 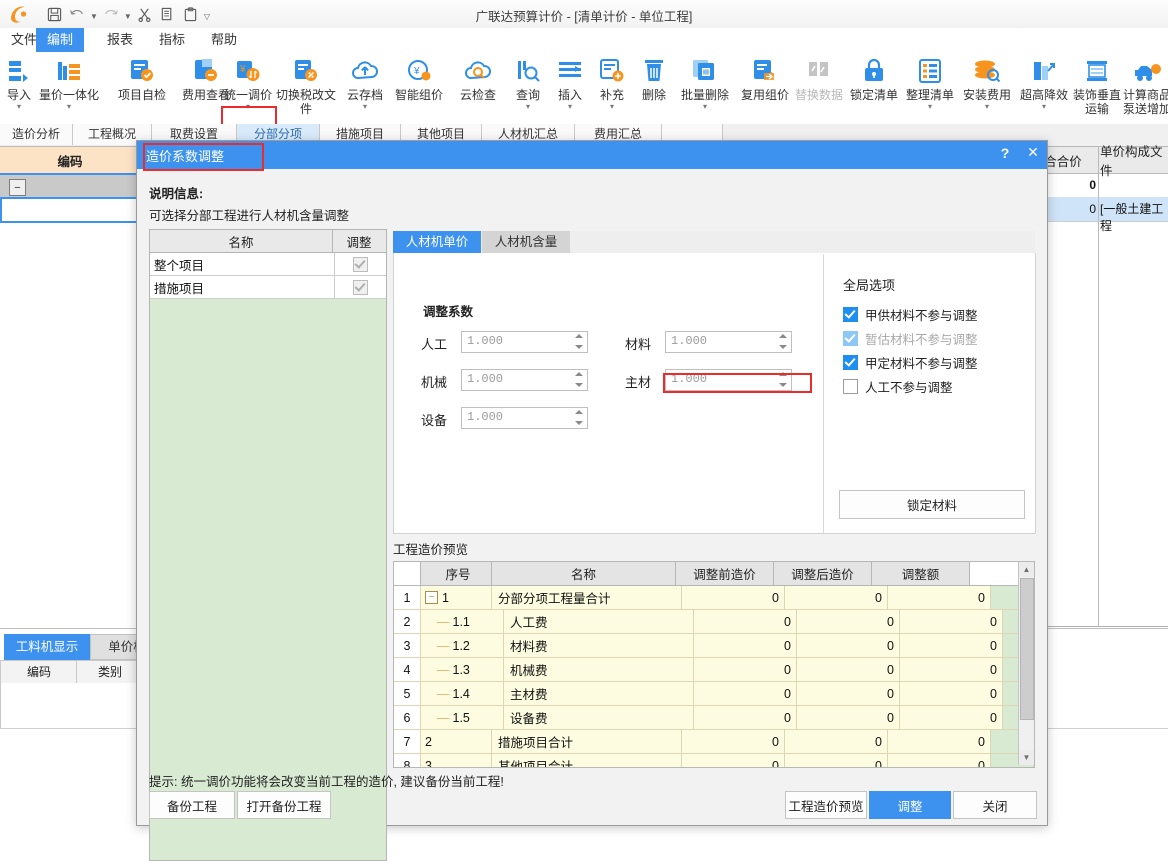 I want to click on main-material-coefficient-input: 1.000, so click(x=728, y=380).